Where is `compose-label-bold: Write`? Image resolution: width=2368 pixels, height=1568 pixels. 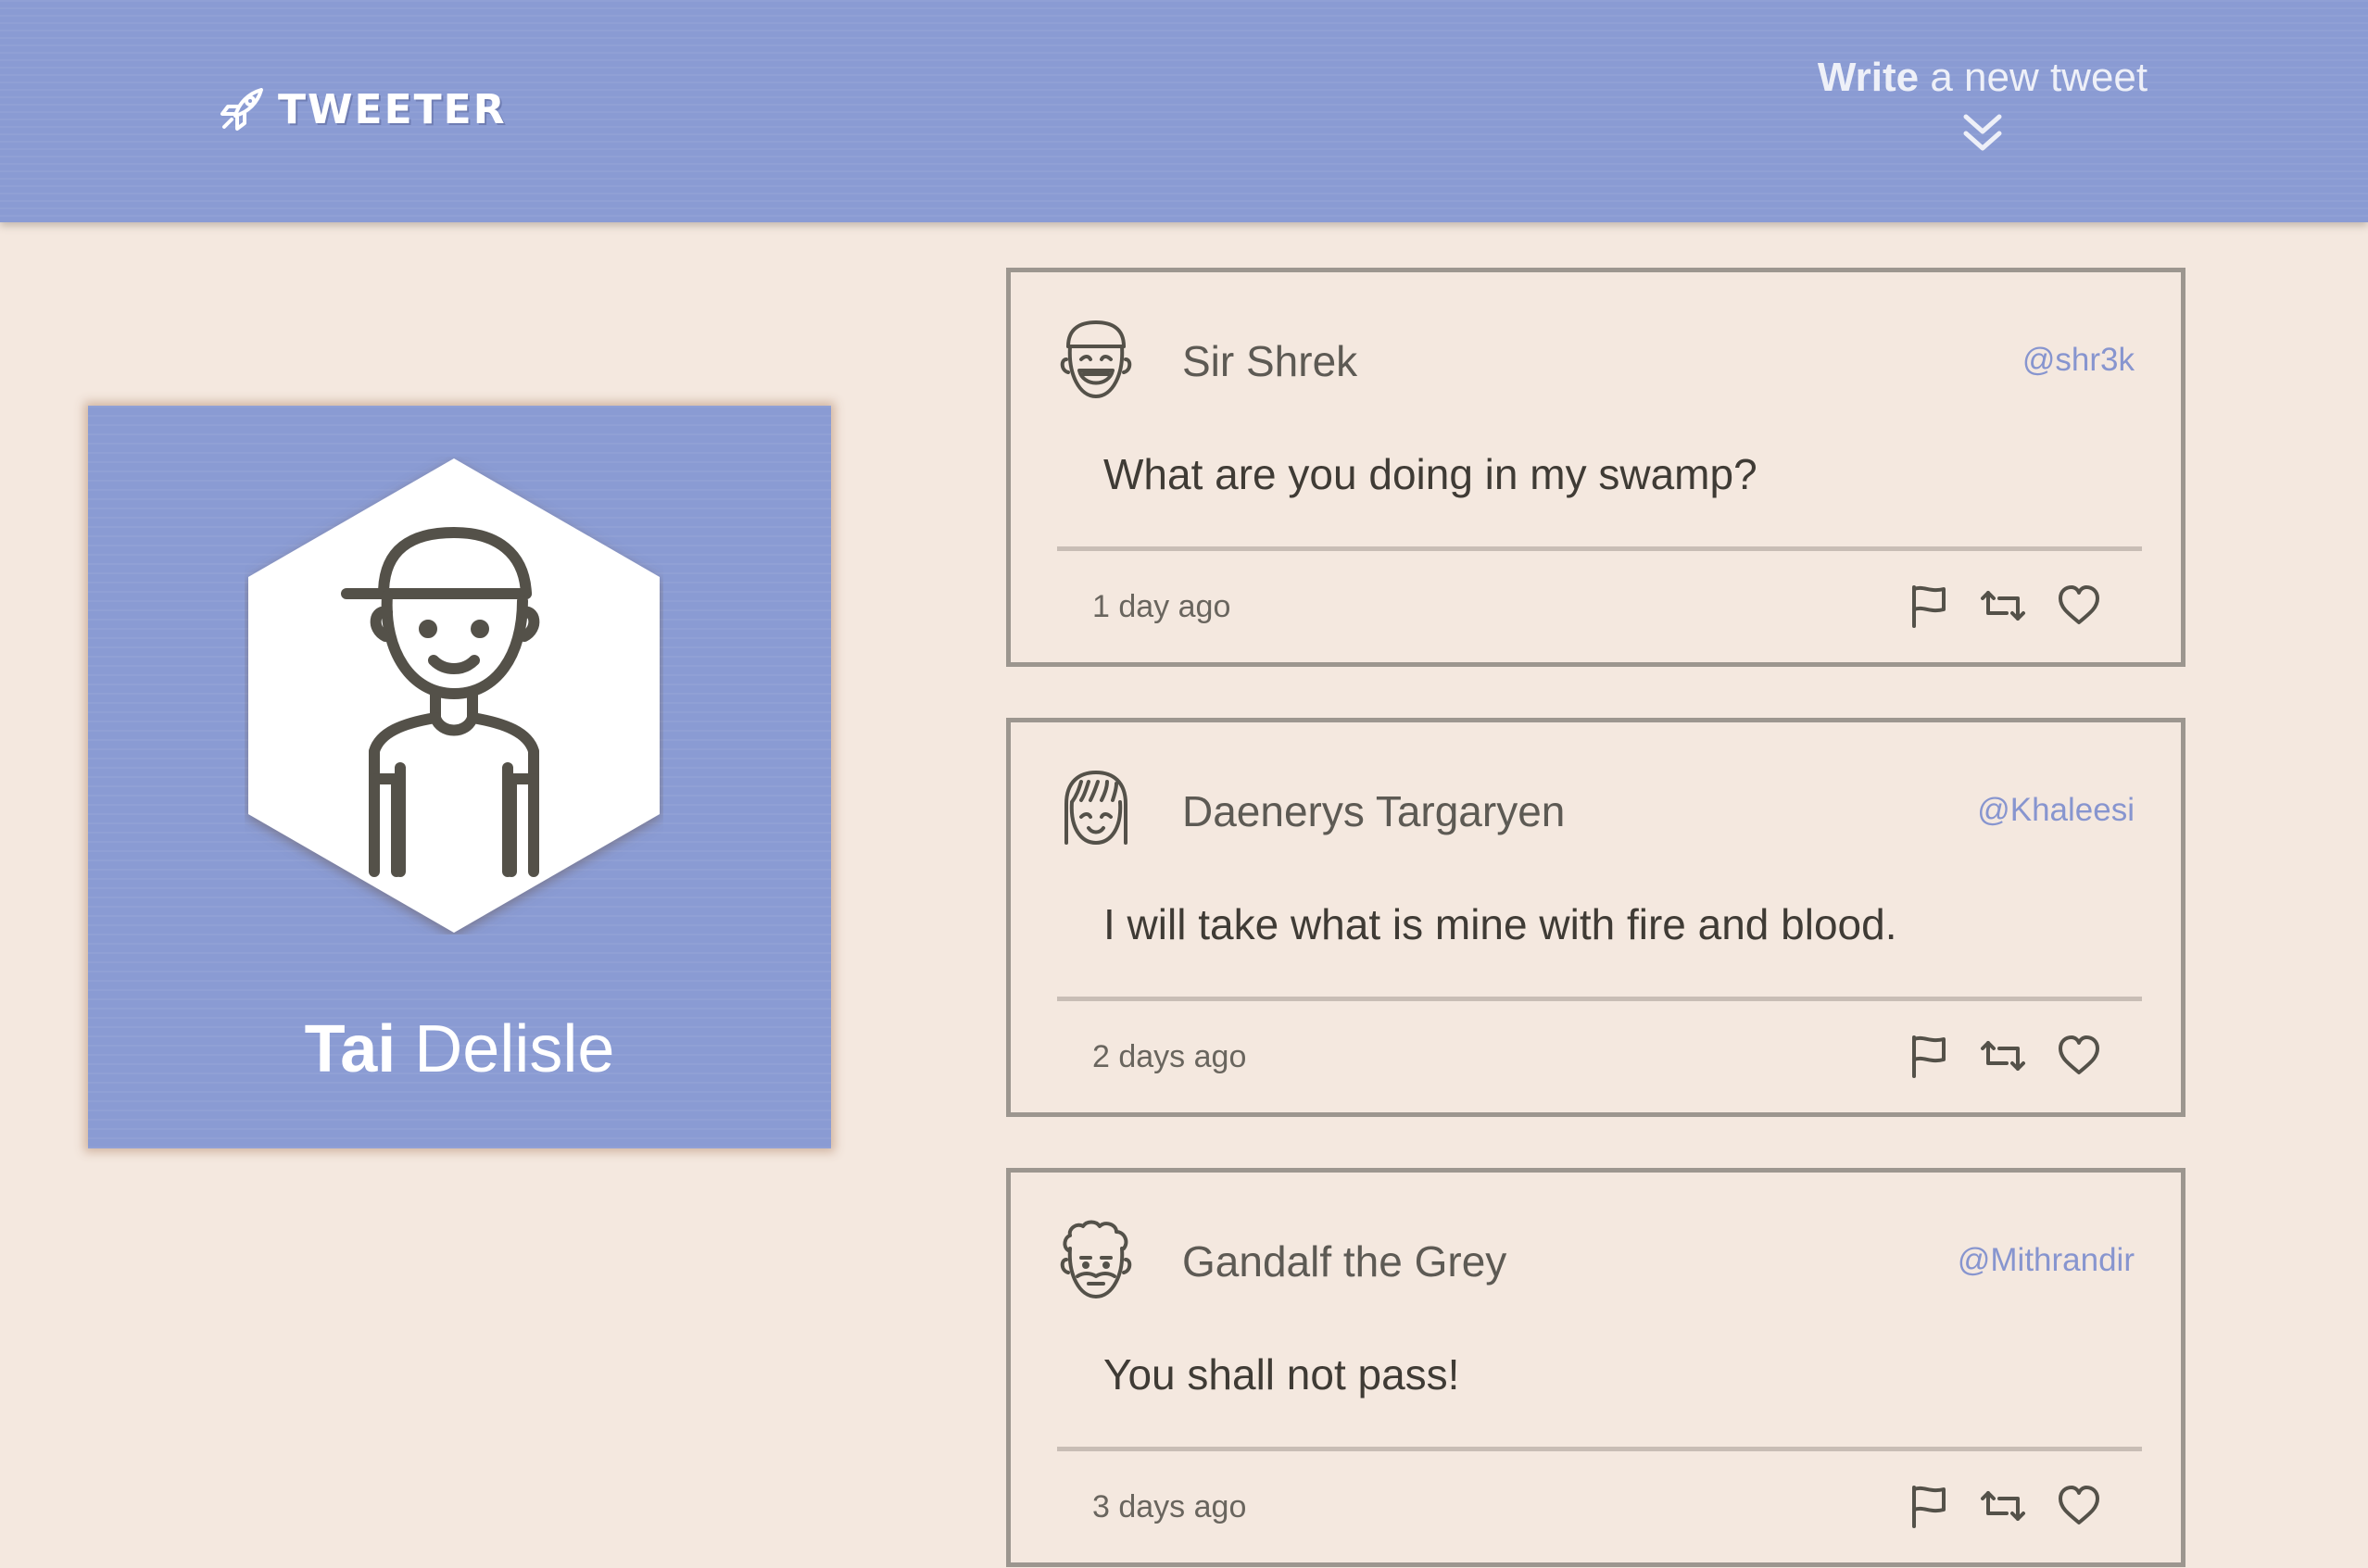 compose-label-bold: Write is located at coordinates (1868, 78).